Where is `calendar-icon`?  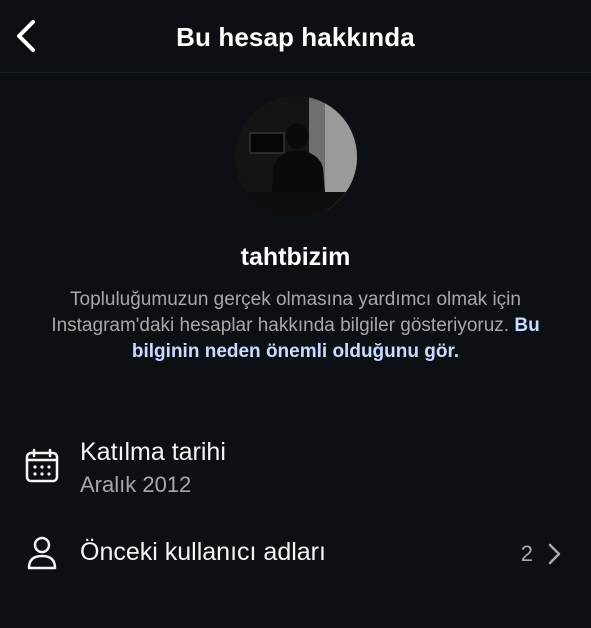 calendar-icon is located at coordinates (42, 466).